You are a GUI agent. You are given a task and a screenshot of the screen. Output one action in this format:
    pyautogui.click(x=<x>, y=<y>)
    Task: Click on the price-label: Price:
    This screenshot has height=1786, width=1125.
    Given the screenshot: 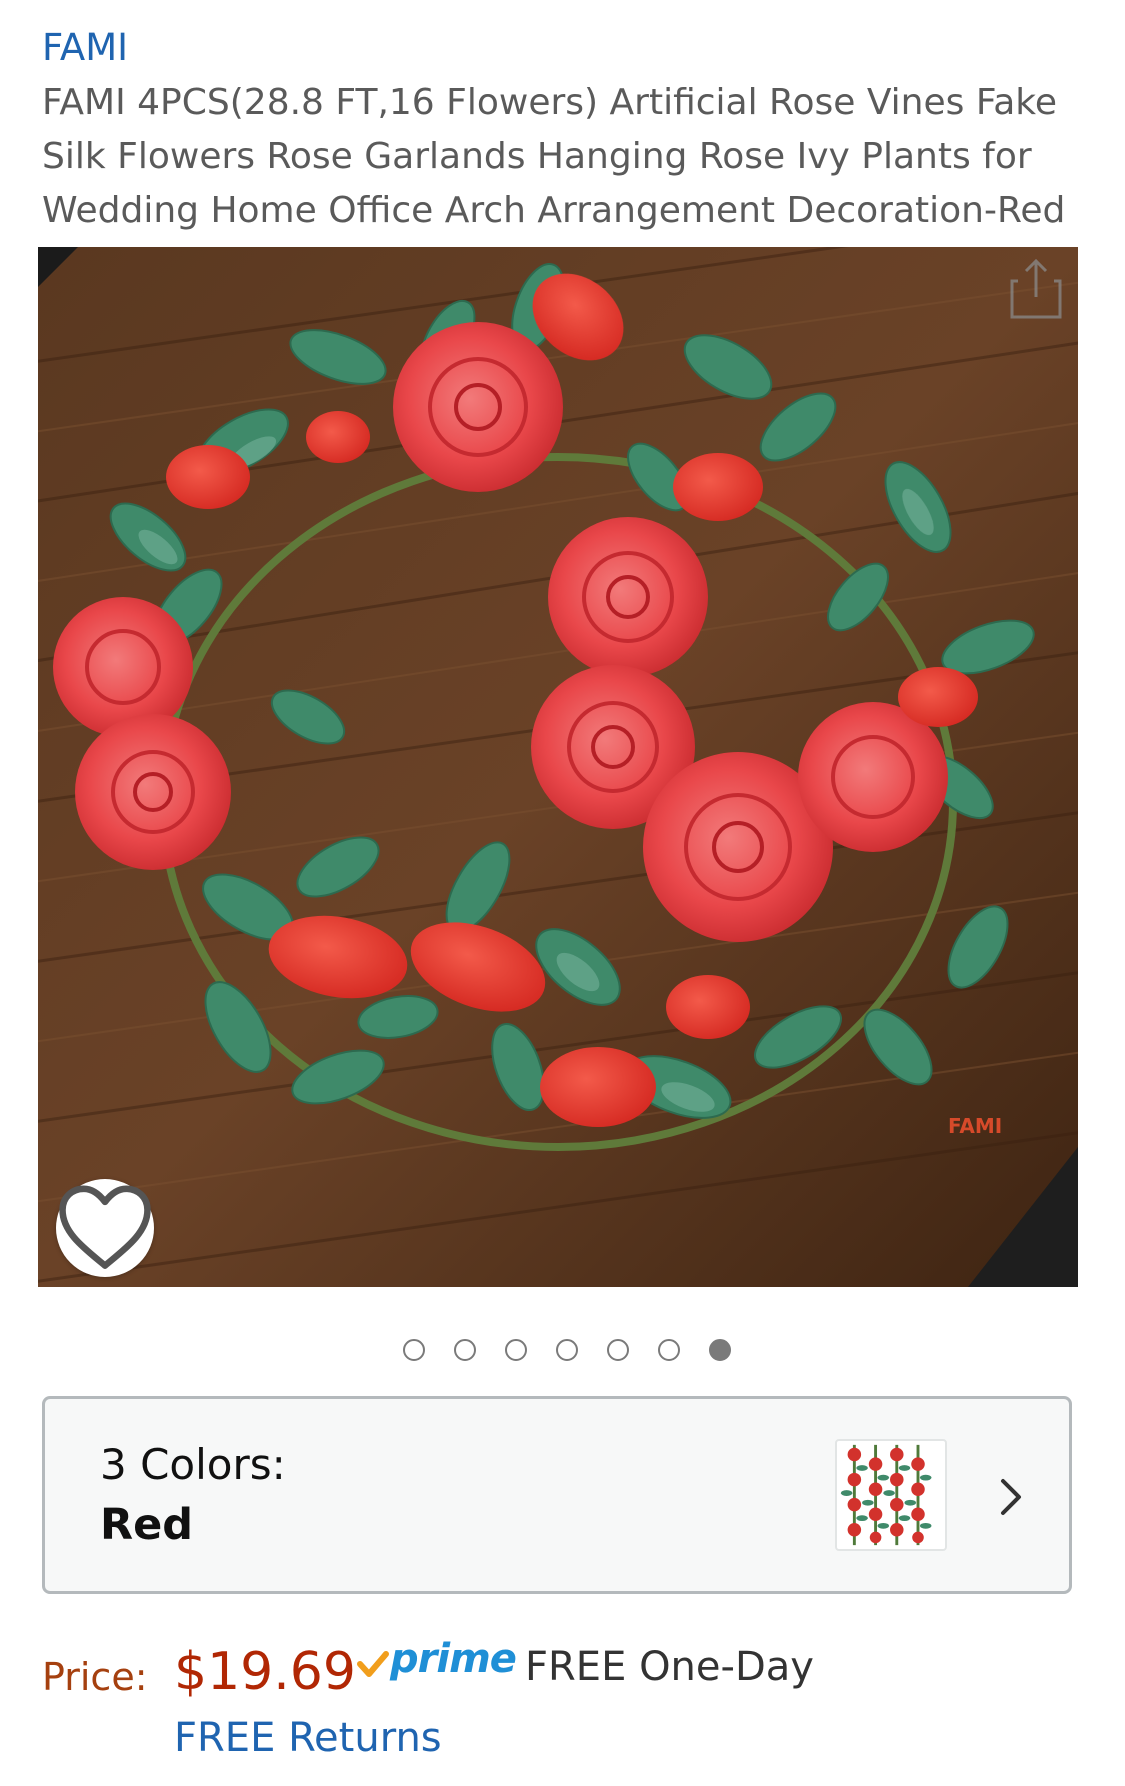 What is the action you would take?
    pyautogui.click(x=95, y=1677)
    